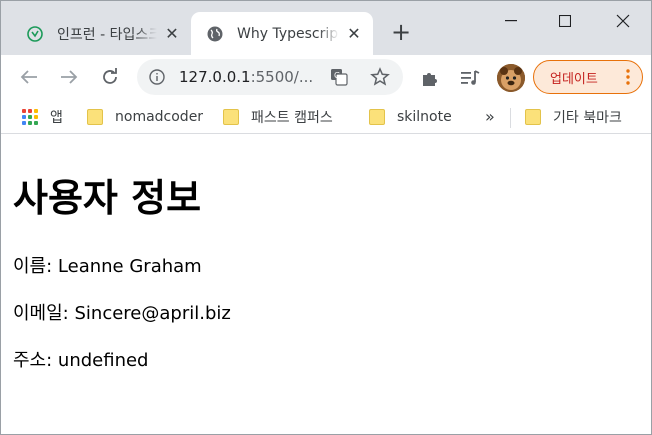  What do you see at coordinates (35, 33) in the screenshot?
I see `inflearn-icon` at bounding box center [35, 33].